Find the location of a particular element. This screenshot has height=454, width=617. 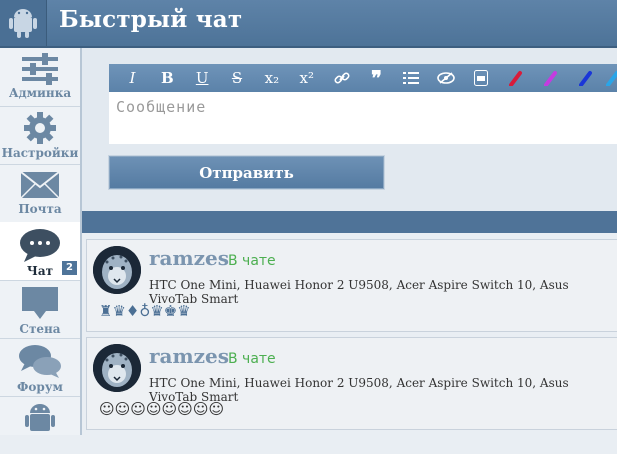

section-divider is located at coordinates (349, 222).